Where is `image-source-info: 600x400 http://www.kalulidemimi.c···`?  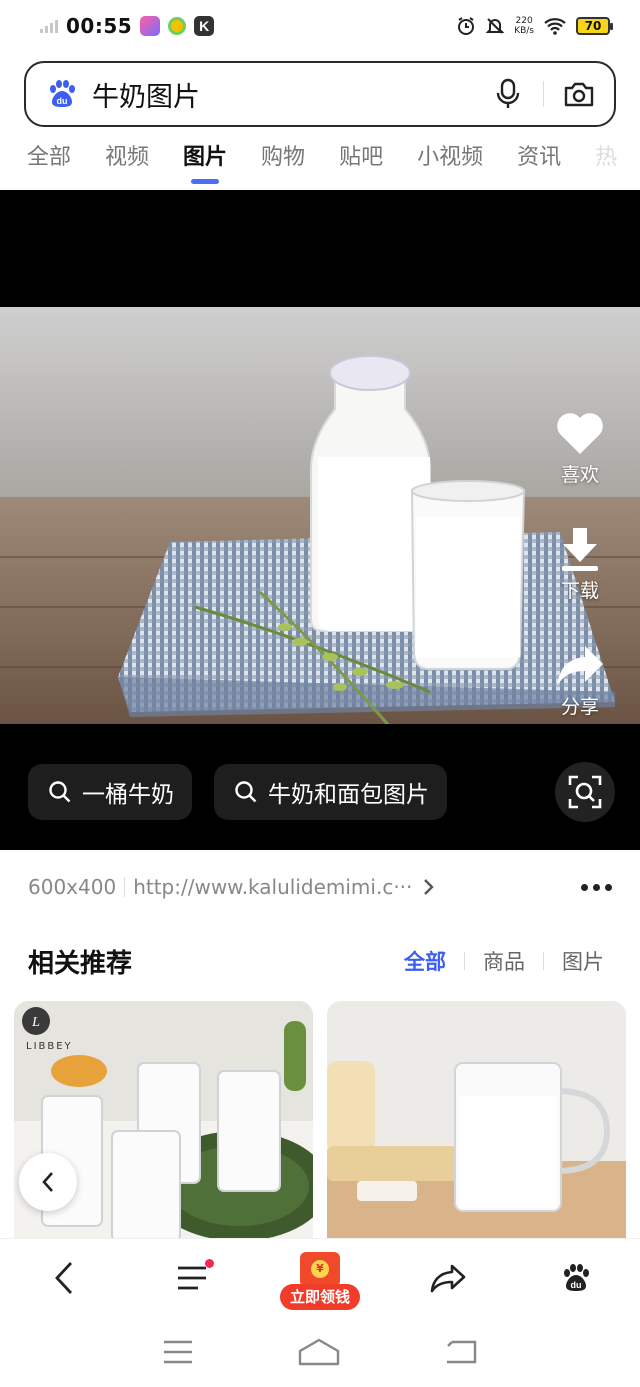
image-source-info: 600x400 http://www.kalulidemimi.c··· is located at coordinates (320, 887).